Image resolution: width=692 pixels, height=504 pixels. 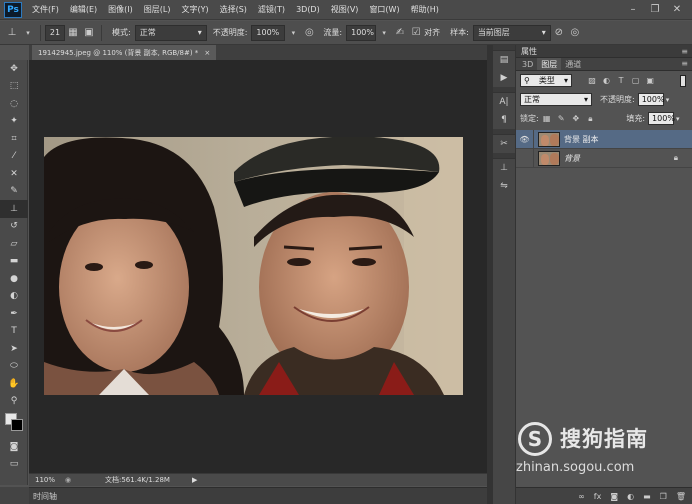 What do you see at coordinates (650, 80) in the screenshot?
I see `smart-filter-icon: ▣` at bounding box center [650, 80].